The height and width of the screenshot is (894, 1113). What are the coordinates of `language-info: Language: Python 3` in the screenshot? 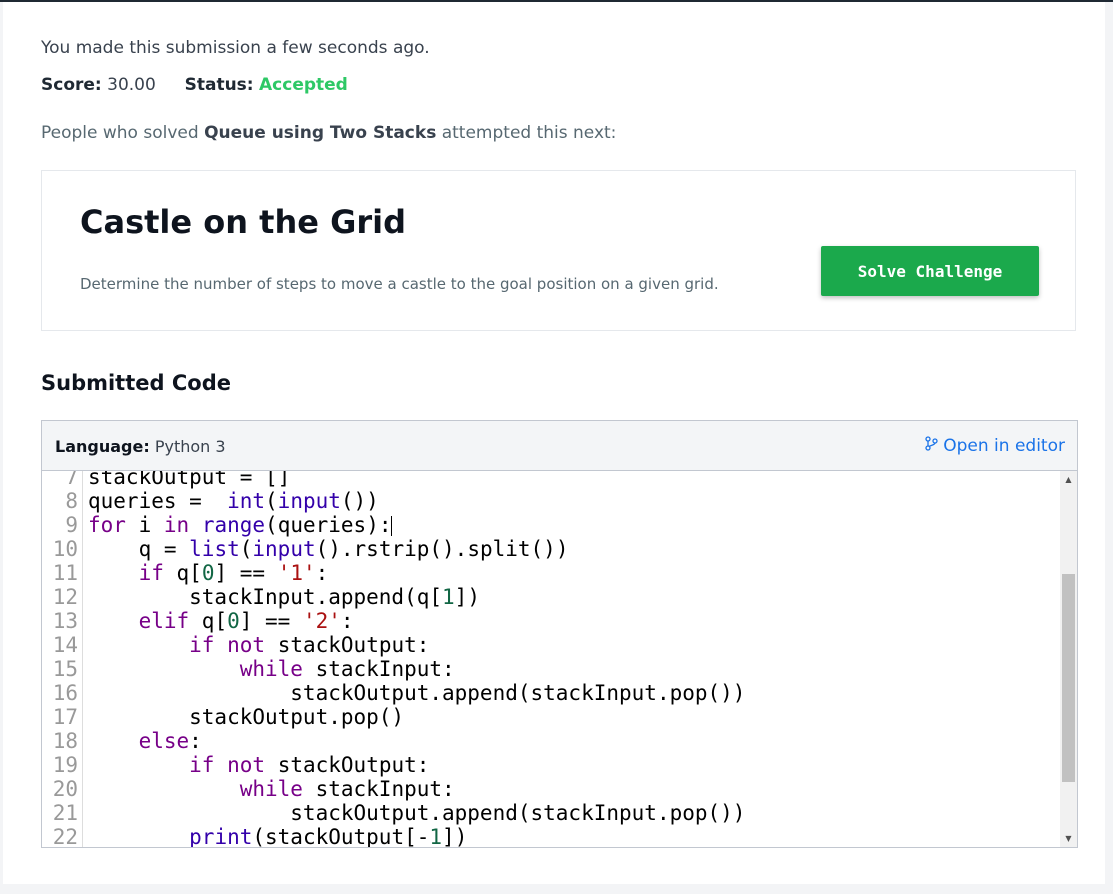 It's located at (140, 446).